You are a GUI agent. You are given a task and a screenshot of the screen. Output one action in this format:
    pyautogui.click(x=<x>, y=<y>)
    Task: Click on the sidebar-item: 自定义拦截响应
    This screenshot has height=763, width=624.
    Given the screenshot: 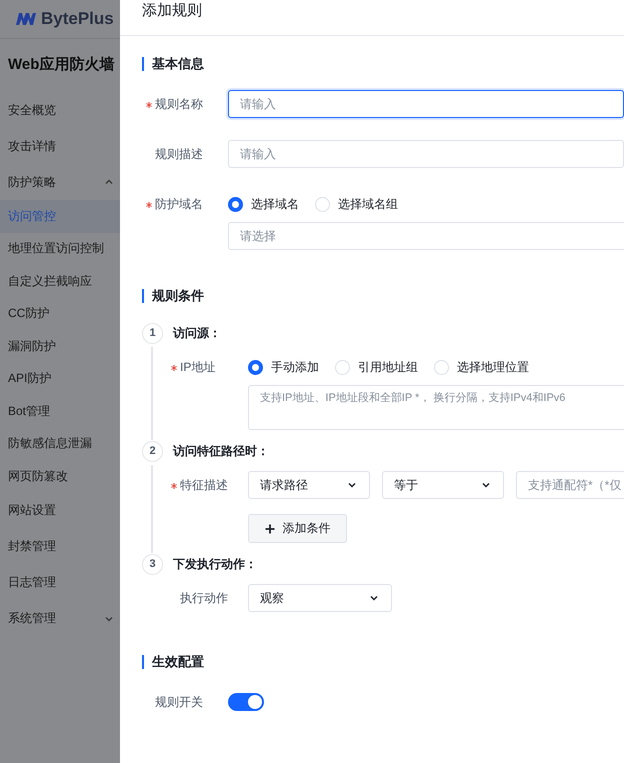 What is the action you would take?
    pyautogui.click(x=60, y=281)
    